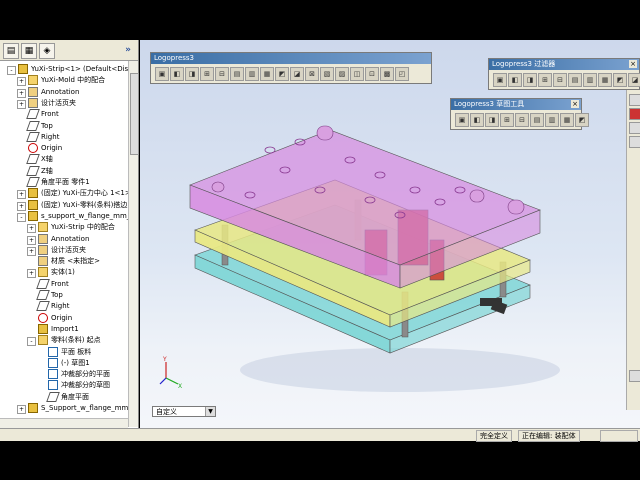 The image size is (640, 480). I want to click on tree-item: 冲裁部分的平面, so click(79, 374).